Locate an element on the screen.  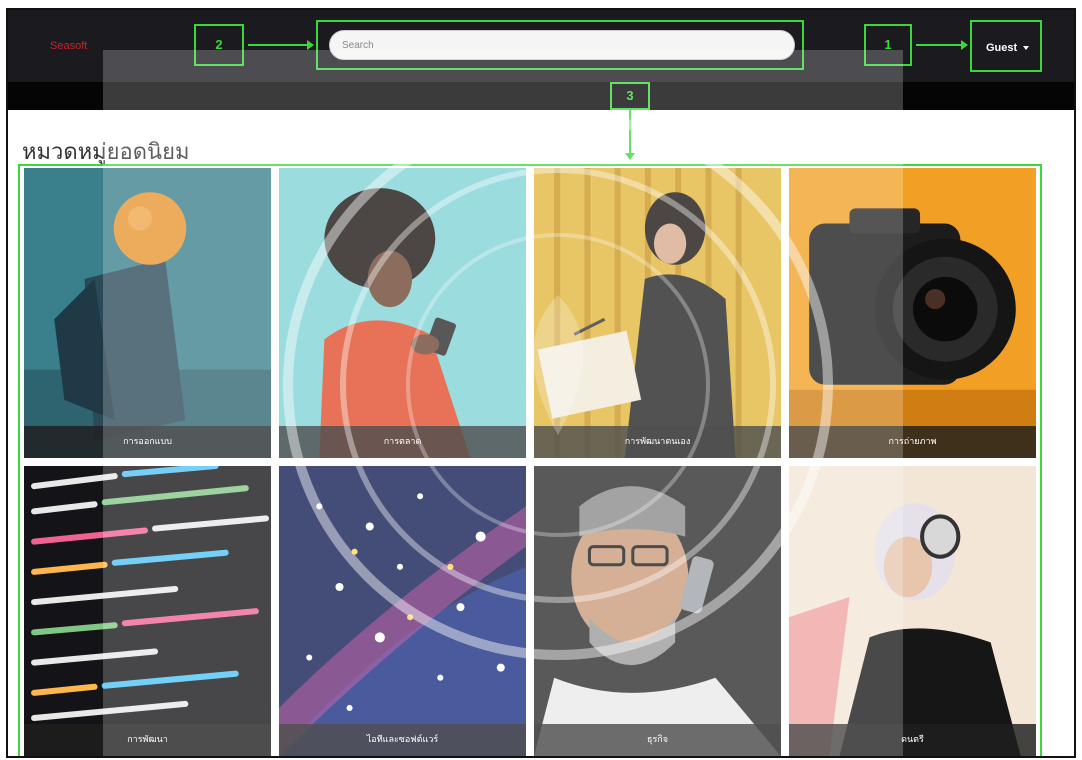
annotation-label-2: 2 is located at coordinates (219, 45).